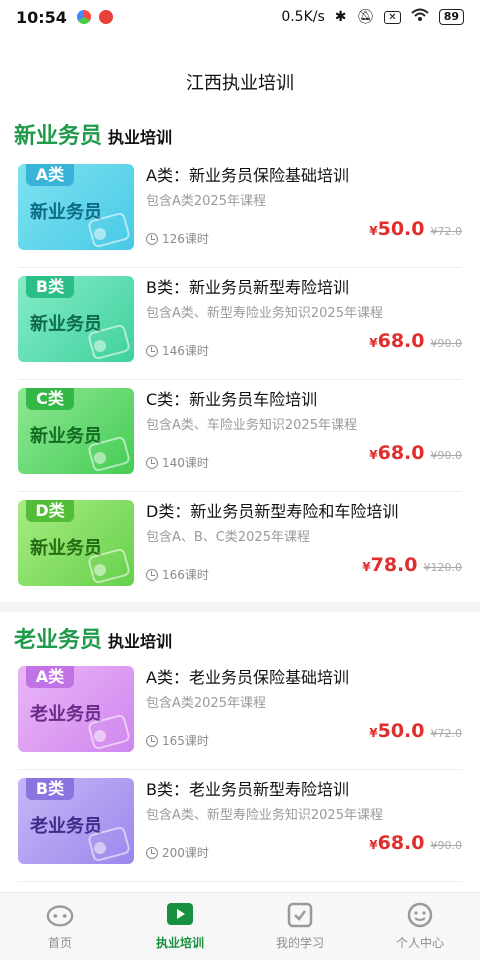 The image size is (480, 960). Describe the element at coordinates (185, 853) in the screenshot. I see `hours-label: 200课时` at that location.